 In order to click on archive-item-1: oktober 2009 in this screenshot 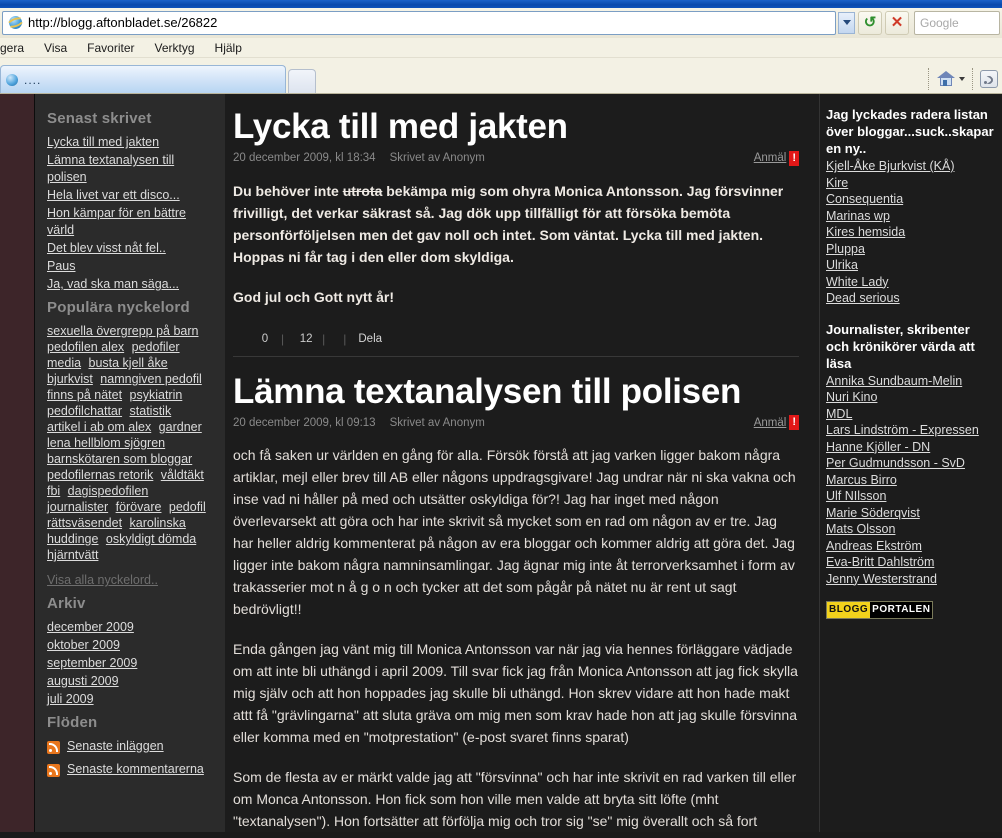, I will do `click(129, 645)`.